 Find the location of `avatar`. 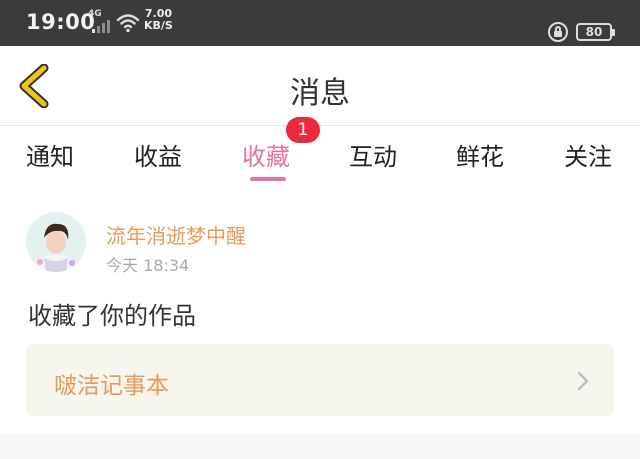

avatar is located at coordinates (56, 242).